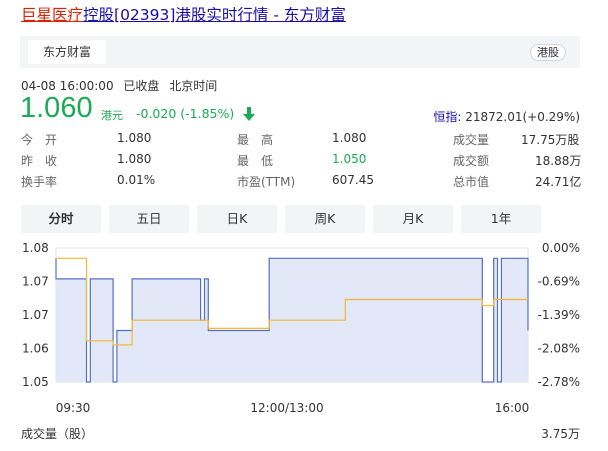 This screenshot has height=451, width=608. What do you see at coordinates (445, 117) in the screenshot?
I see `hsi-index-label: 恒指` at bounding box center [445, 117].